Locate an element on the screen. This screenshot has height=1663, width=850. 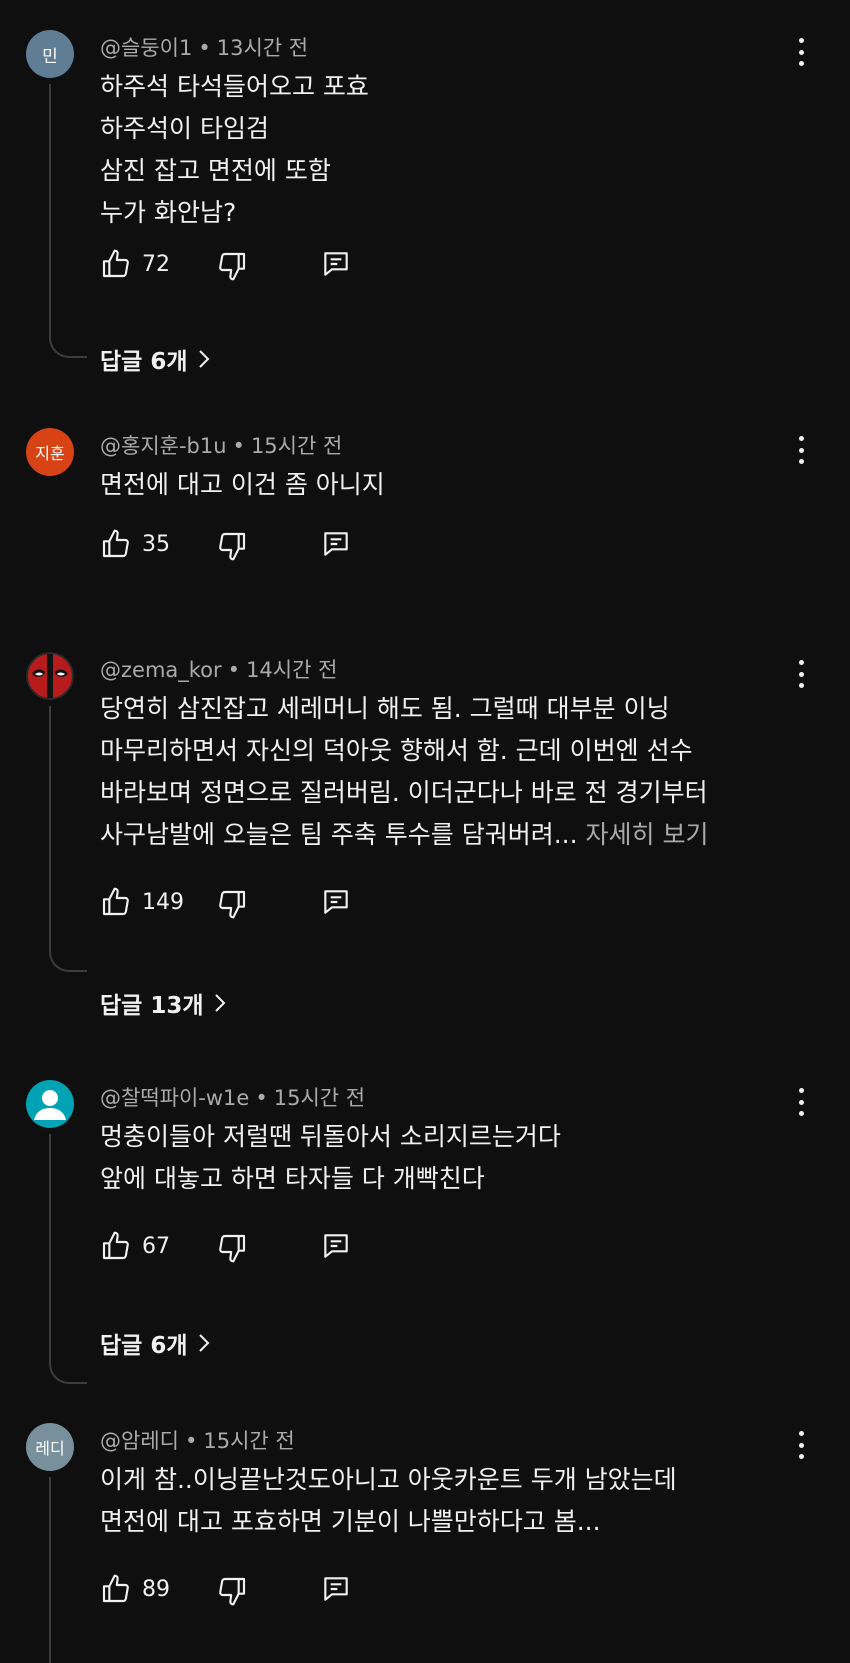
comment-header: @zema_kor • 14시간 전 is located at coordinates (218, 669).